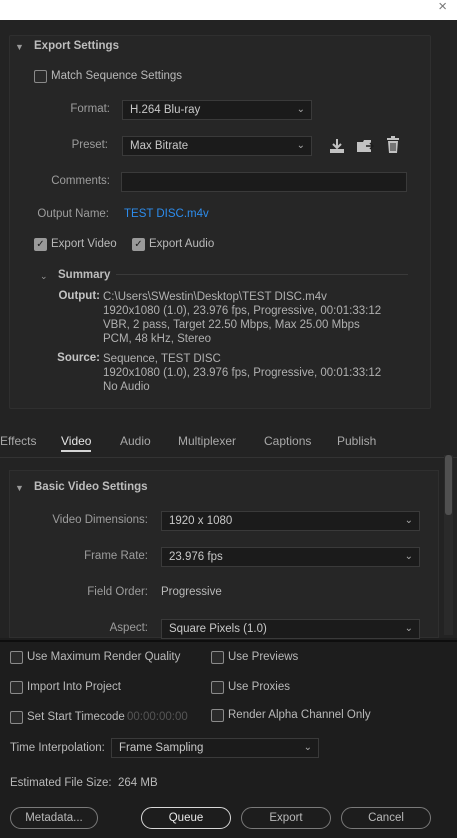 Image resolution: width=457 pixels, height=838 pixels. Describe the element at coordinates (91, 487) in the screenshot. I see `basic-video-title: Basic Video Settings` at that location.